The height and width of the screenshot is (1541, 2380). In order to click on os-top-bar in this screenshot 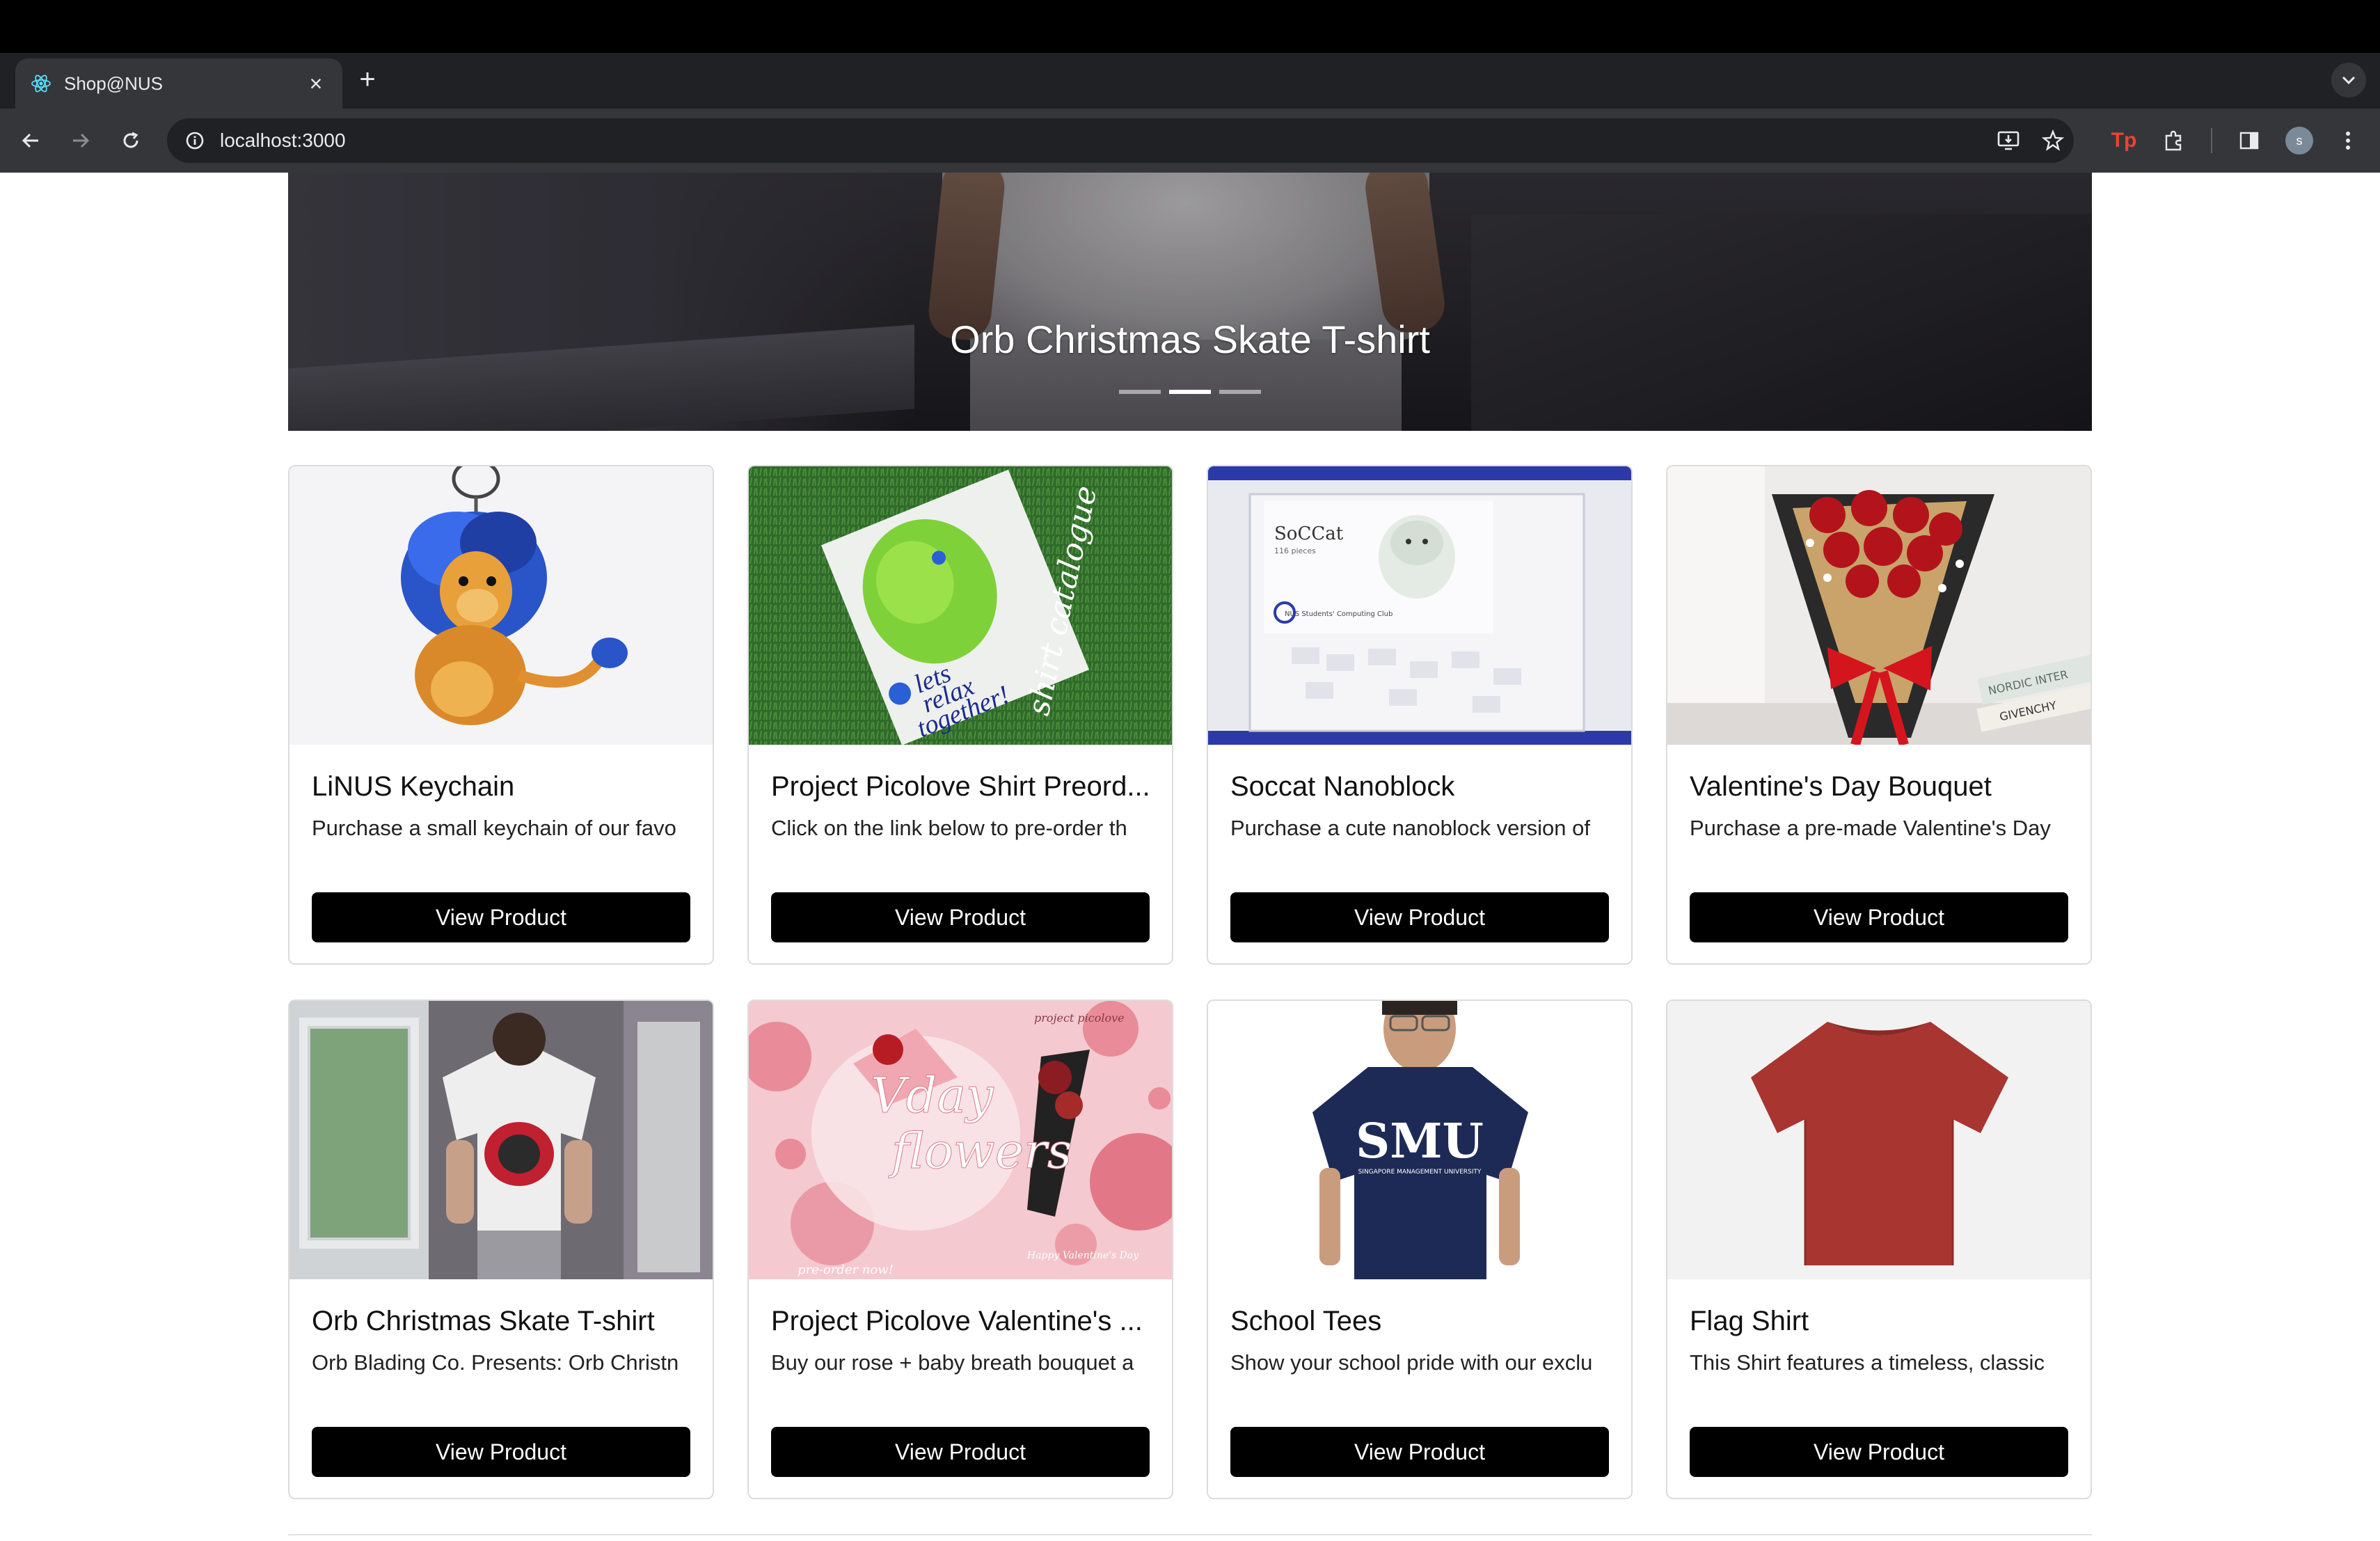, I will do `click(1190, 26)`.